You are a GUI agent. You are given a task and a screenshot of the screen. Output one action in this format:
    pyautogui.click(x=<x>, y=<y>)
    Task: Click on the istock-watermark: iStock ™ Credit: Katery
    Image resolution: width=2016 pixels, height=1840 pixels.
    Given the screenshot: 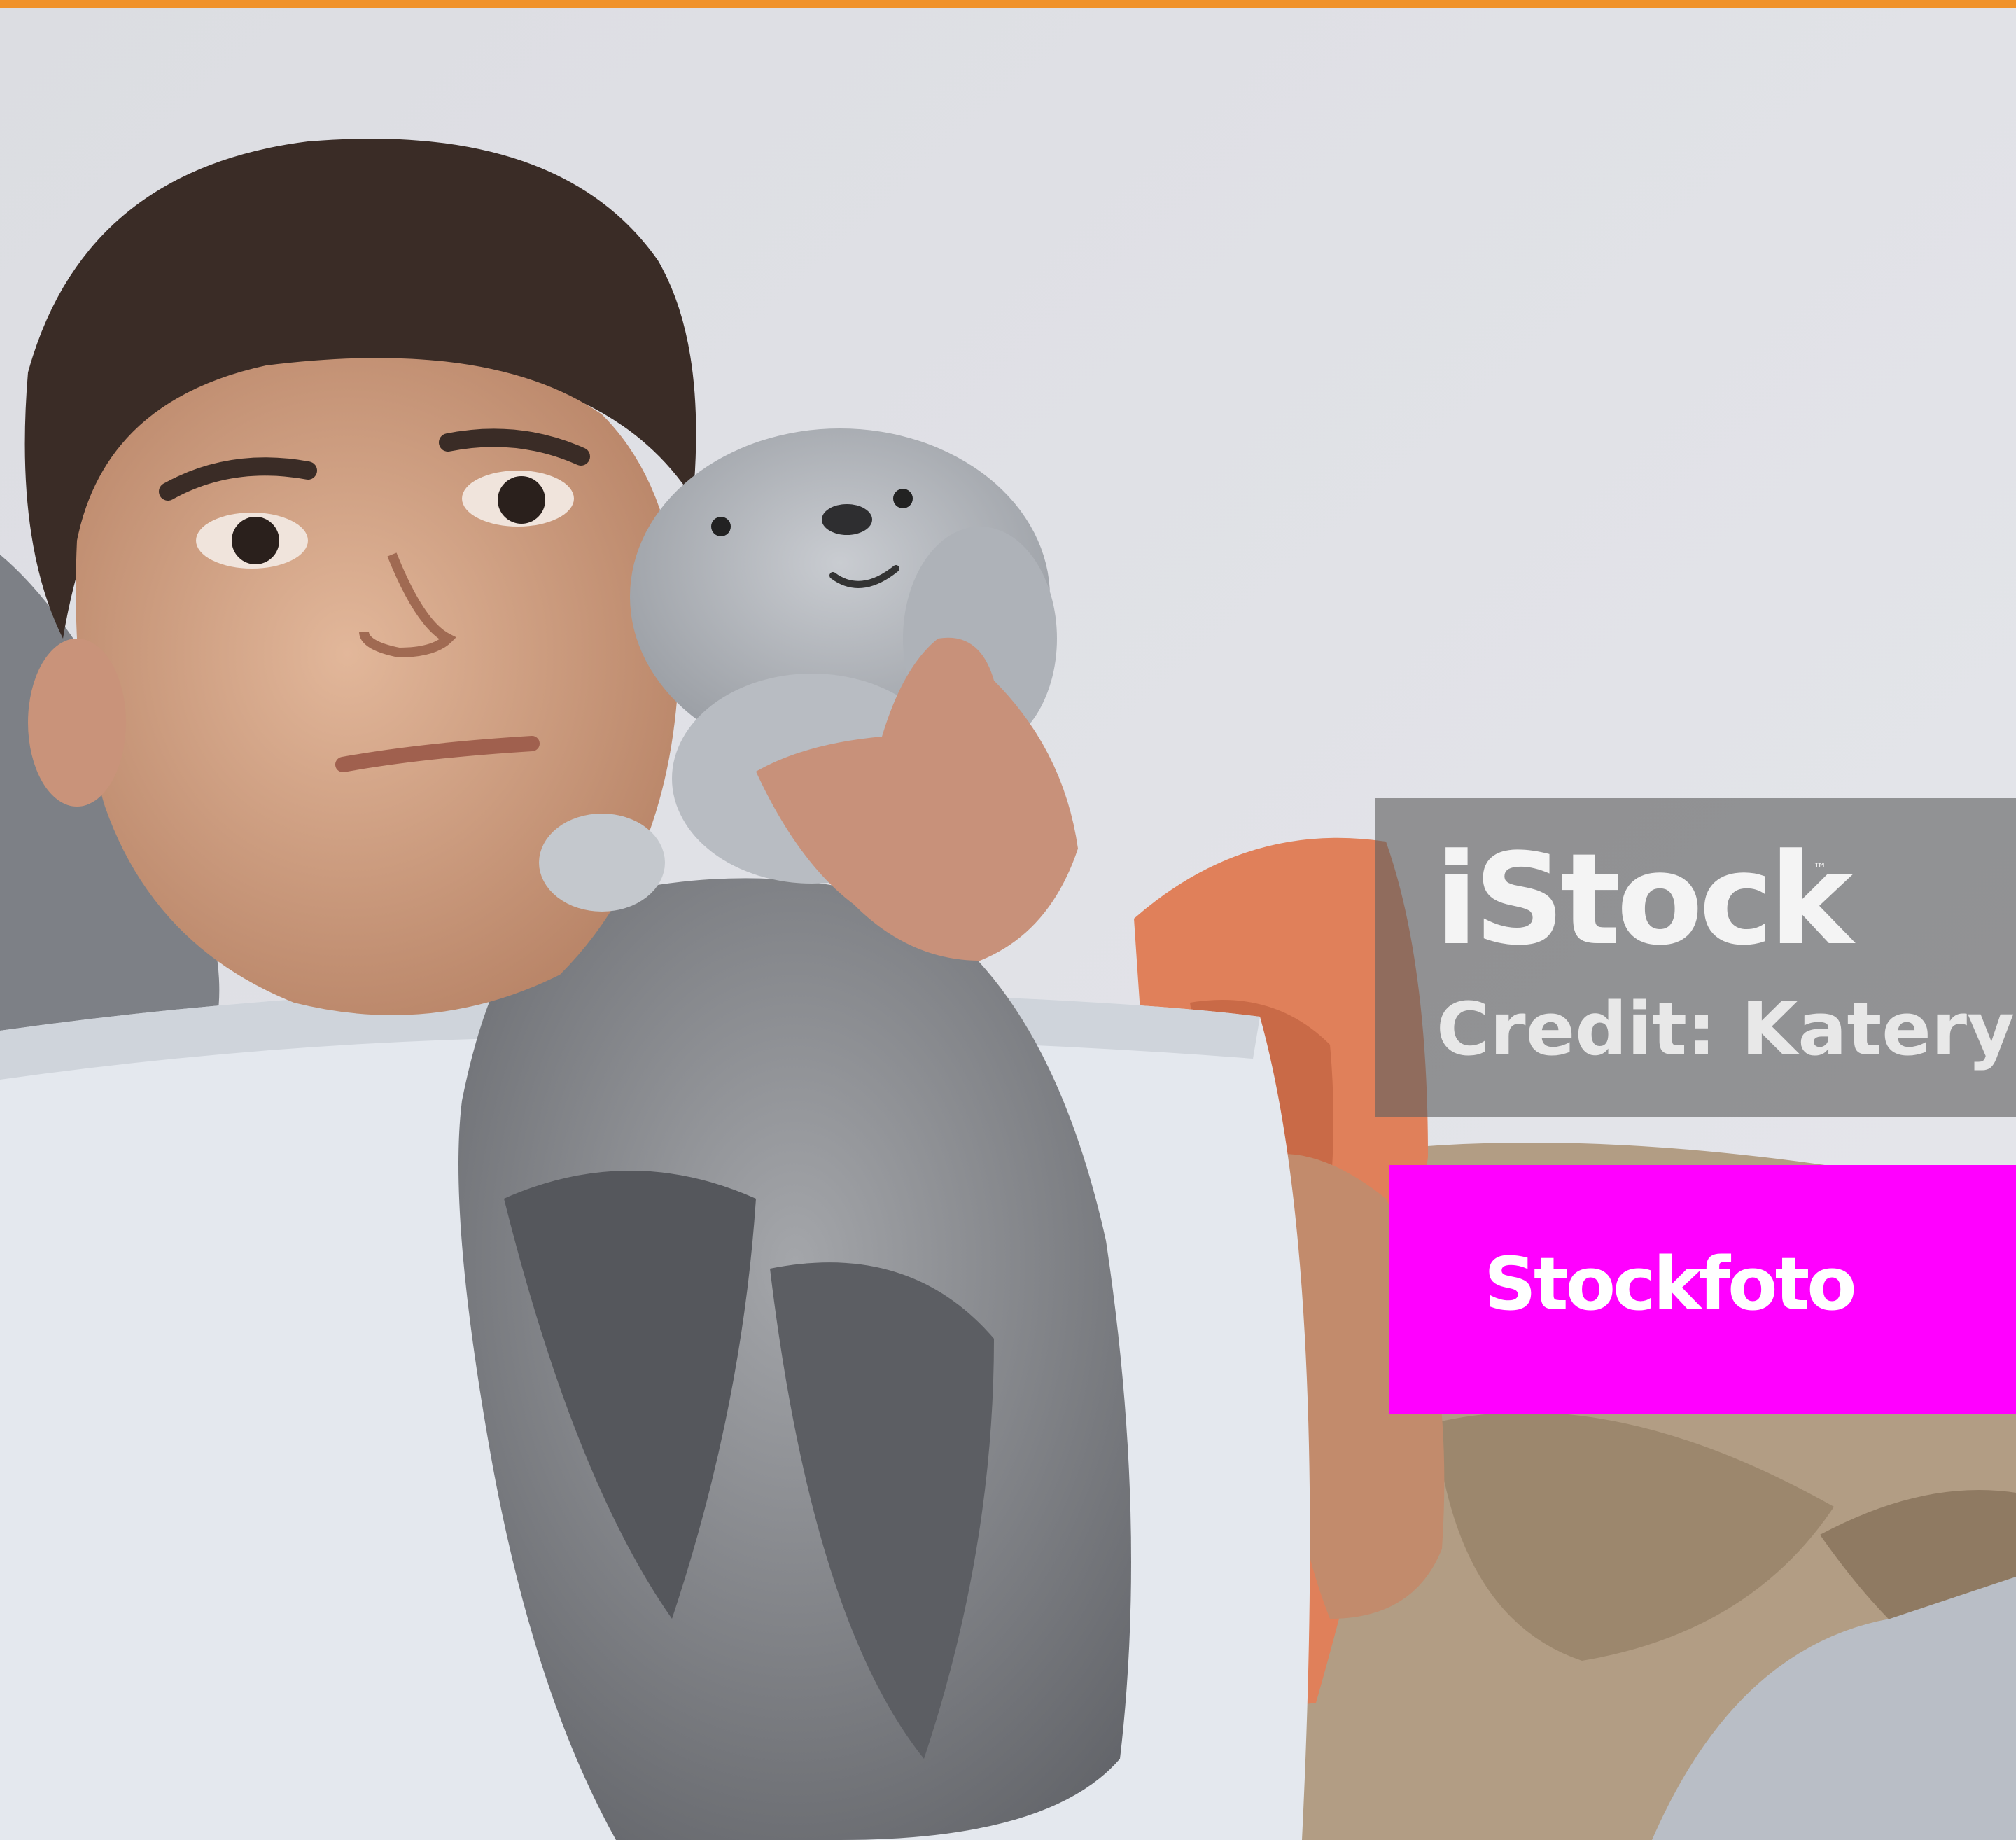 What is the action you would take?
    pyautogui.click(x=1695, y=957)
    